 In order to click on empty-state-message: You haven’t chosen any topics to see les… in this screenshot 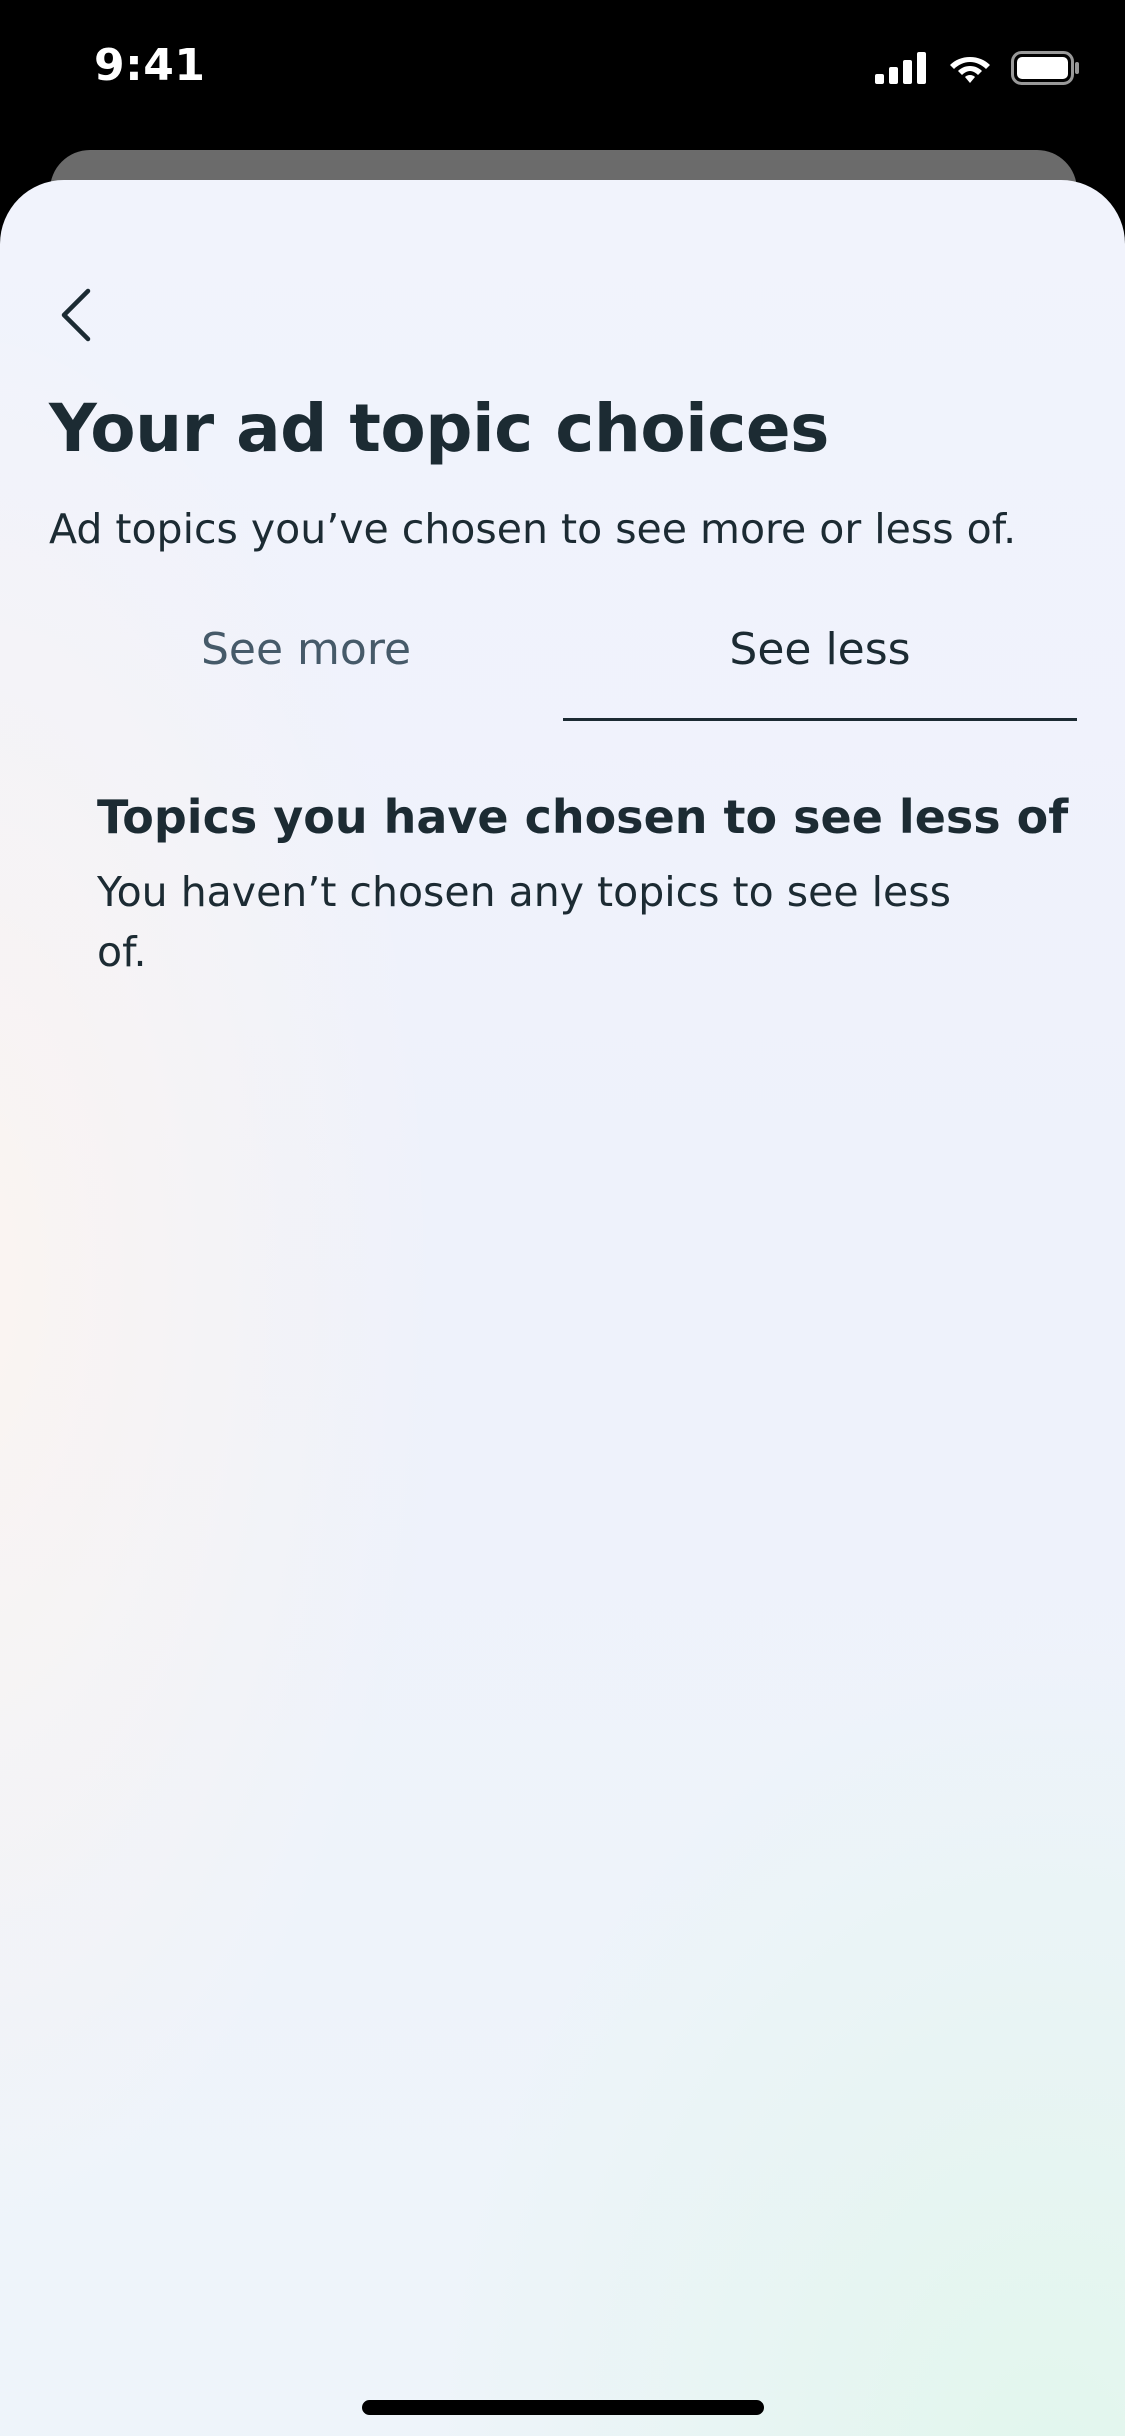, I will do `click(524, 922)`.